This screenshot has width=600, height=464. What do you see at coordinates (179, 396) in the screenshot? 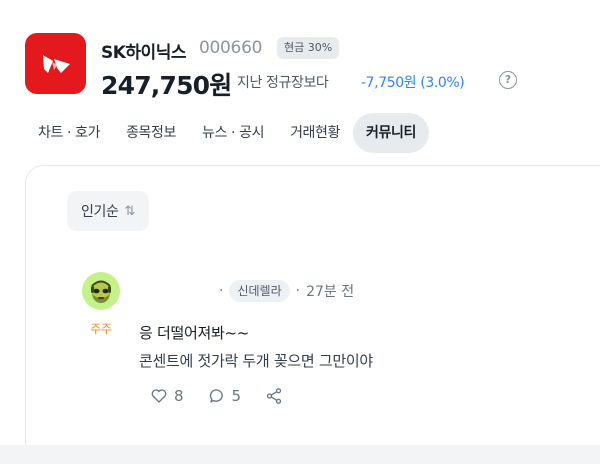
I see `like-count: 8` at bounding box center [179, 396].